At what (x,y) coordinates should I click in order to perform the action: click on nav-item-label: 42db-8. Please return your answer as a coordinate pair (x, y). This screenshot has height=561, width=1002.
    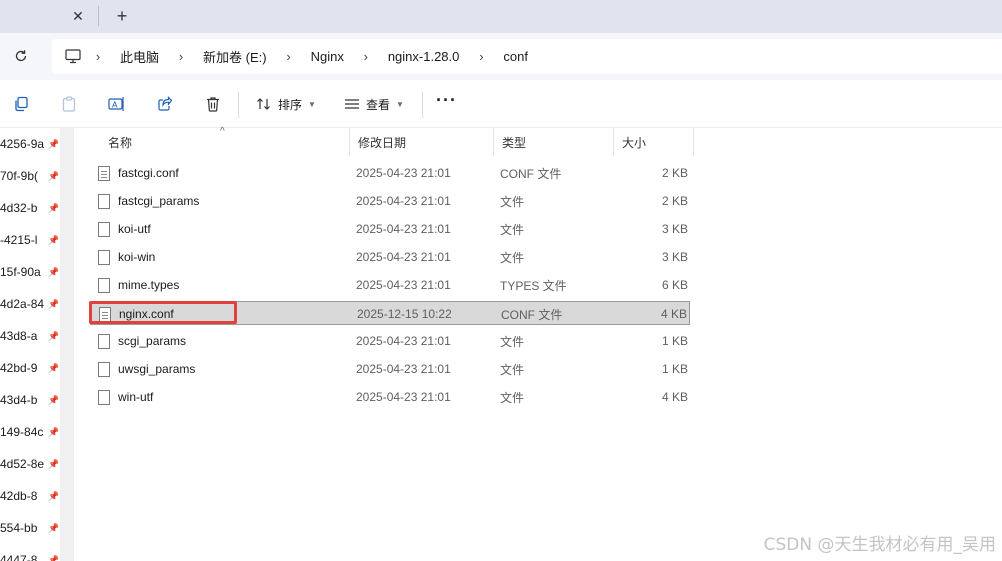
    Looking at the image, I should click on (19, 496).